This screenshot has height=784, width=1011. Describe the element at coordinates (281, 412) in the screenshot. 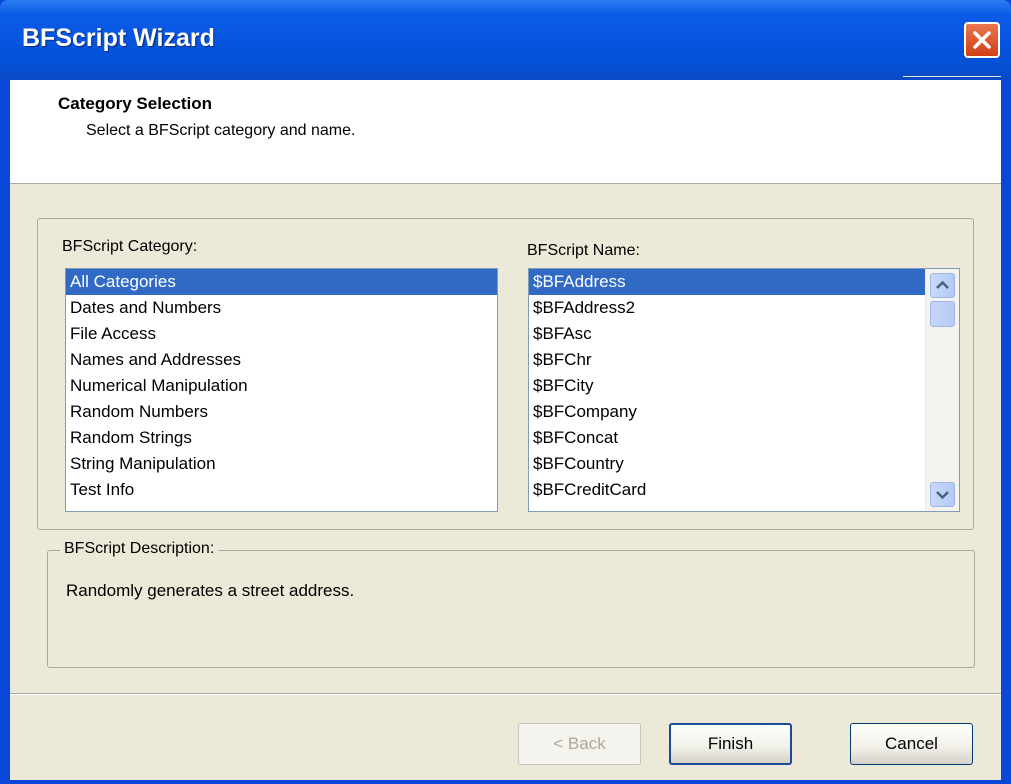

I see `category-list-item: Random Numbers` at that location.